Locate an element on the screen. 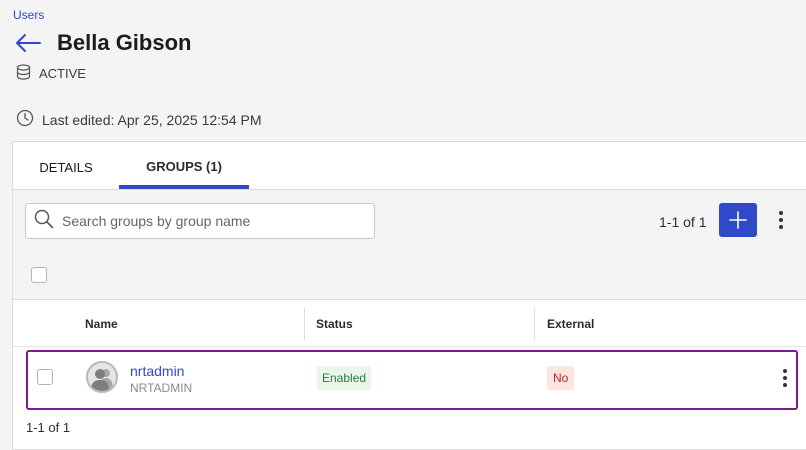 The image size is (806, 450). active-tab-indicator is located at coordinates (184, 187).